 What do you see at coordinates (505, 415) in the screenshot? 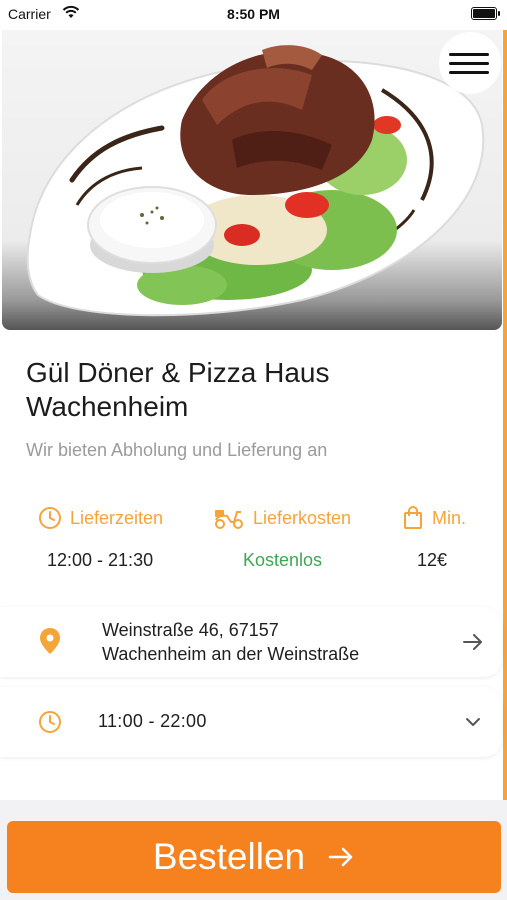
I see `accent-line` at bounding box center [505, 415].